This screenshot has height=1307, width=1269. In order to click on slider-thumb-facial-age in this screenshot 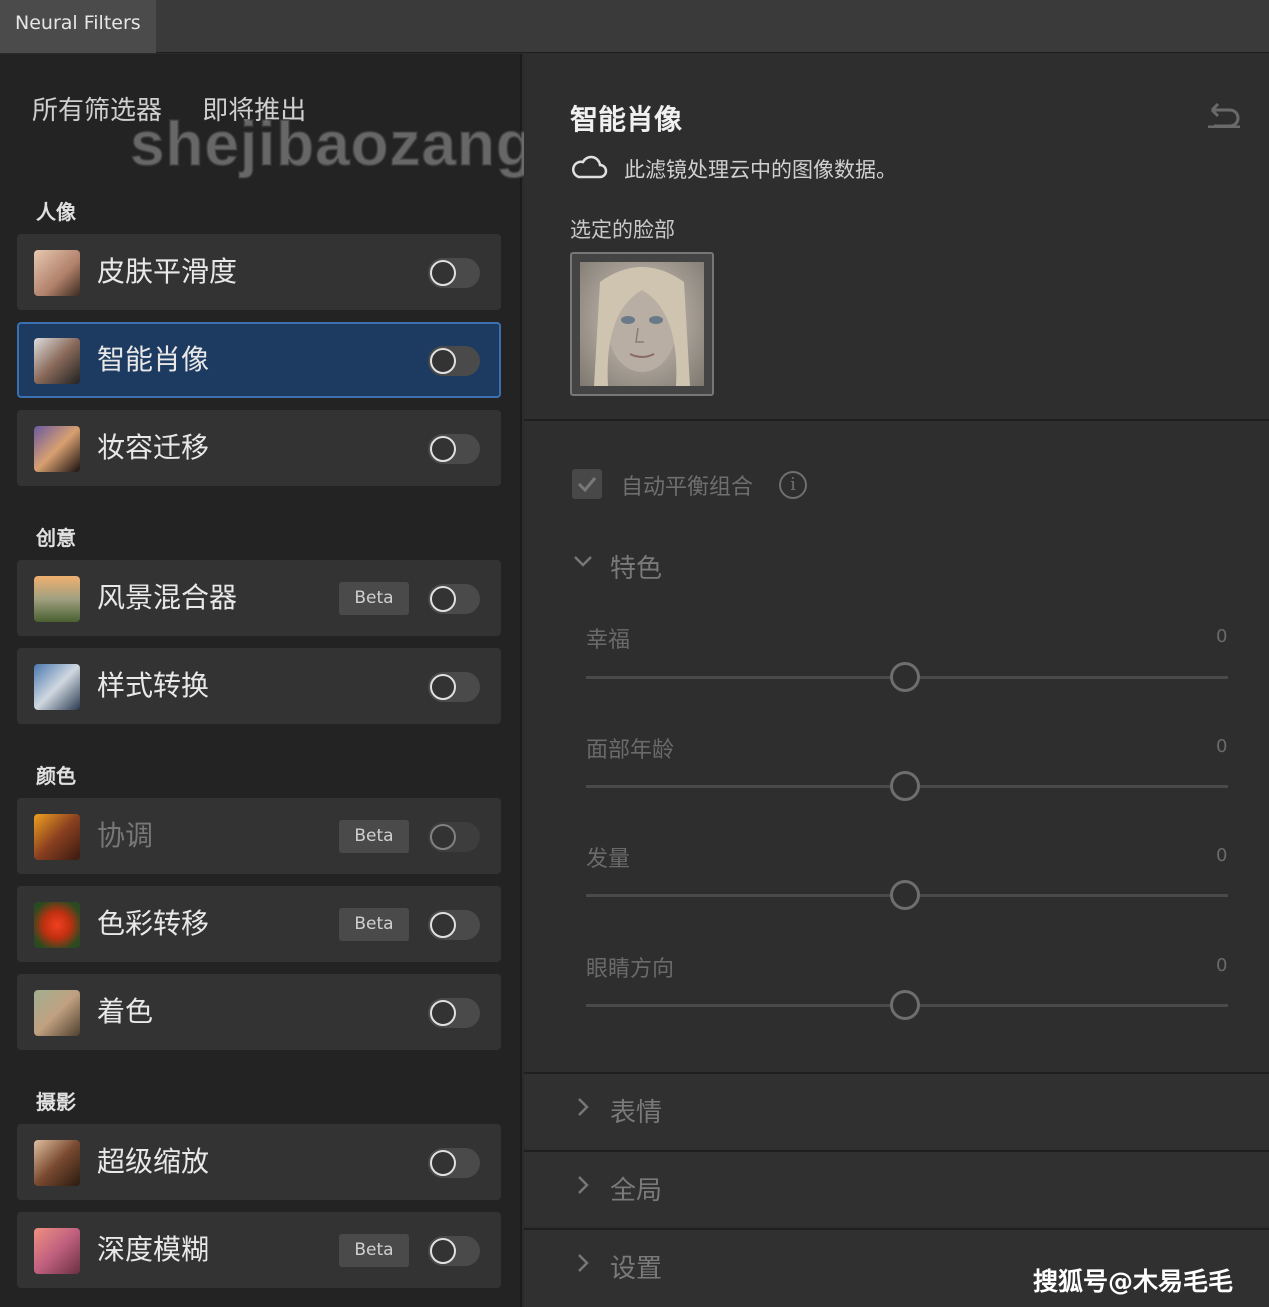, I will do `click(905, 786)`.